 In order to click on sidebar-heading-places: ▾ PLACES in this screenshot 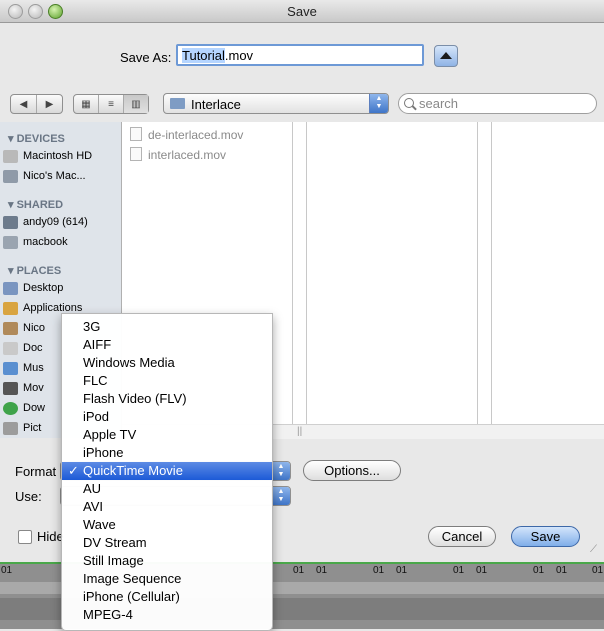, I will do `click(34, 270)`.